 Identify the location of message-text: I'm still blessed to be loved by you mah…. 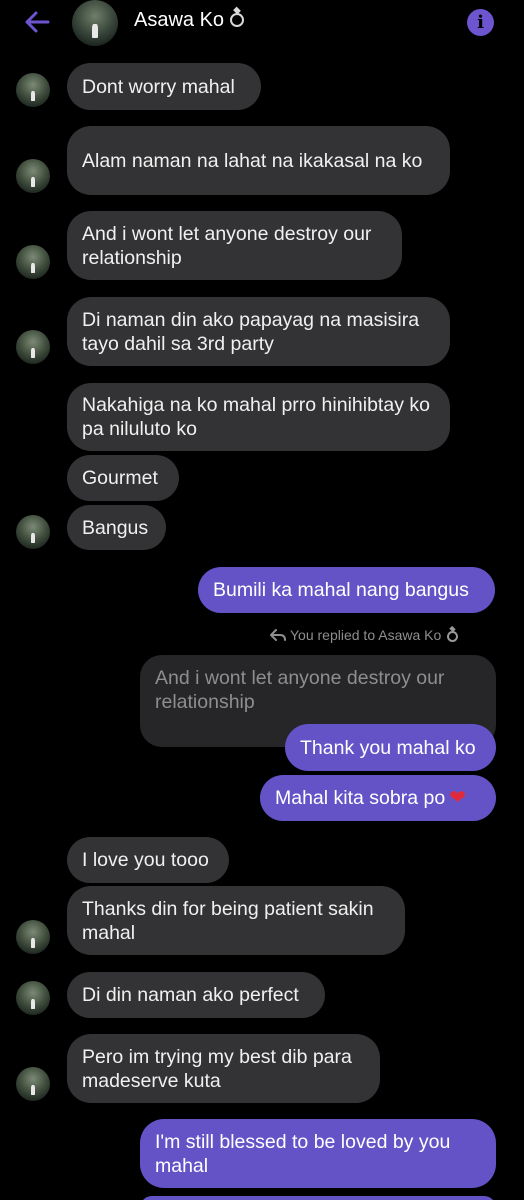
(303, 1153).